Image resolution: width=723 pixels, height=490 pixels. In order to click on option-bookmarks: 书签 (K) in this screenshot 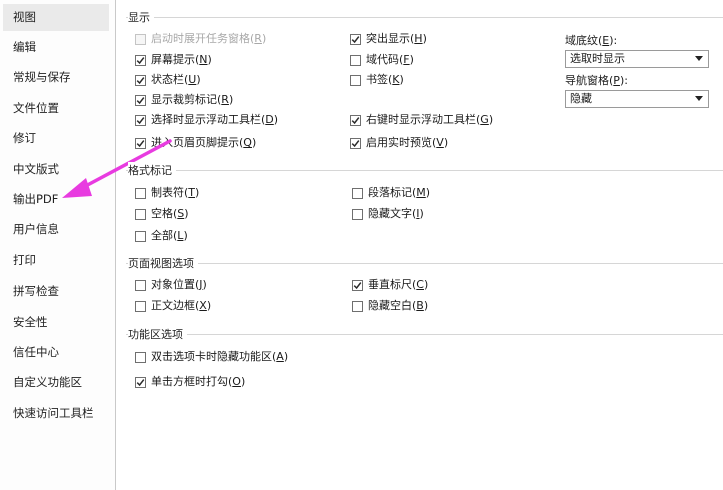, I will do `click(377, 80)`.